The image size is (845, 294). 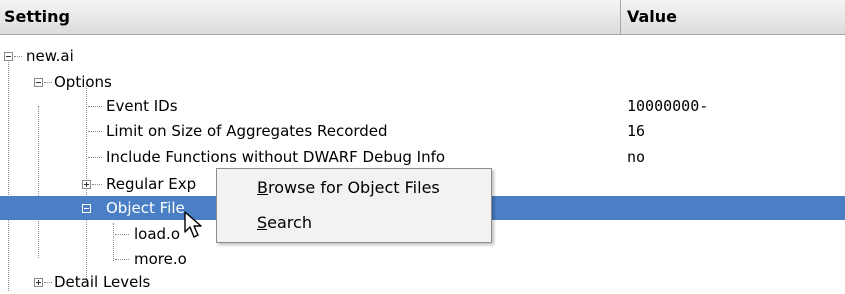 I want to click on tree-label-more: more.o, so click(x=160, y=259).